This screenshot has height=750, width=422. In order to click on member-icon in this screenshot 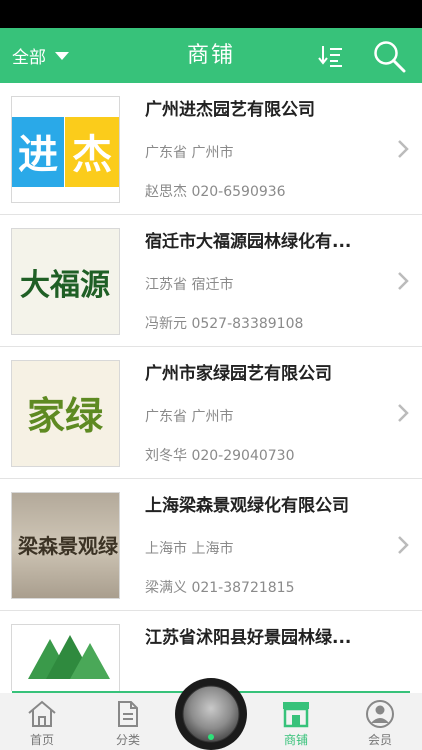, I will do `click(380, 714)`.